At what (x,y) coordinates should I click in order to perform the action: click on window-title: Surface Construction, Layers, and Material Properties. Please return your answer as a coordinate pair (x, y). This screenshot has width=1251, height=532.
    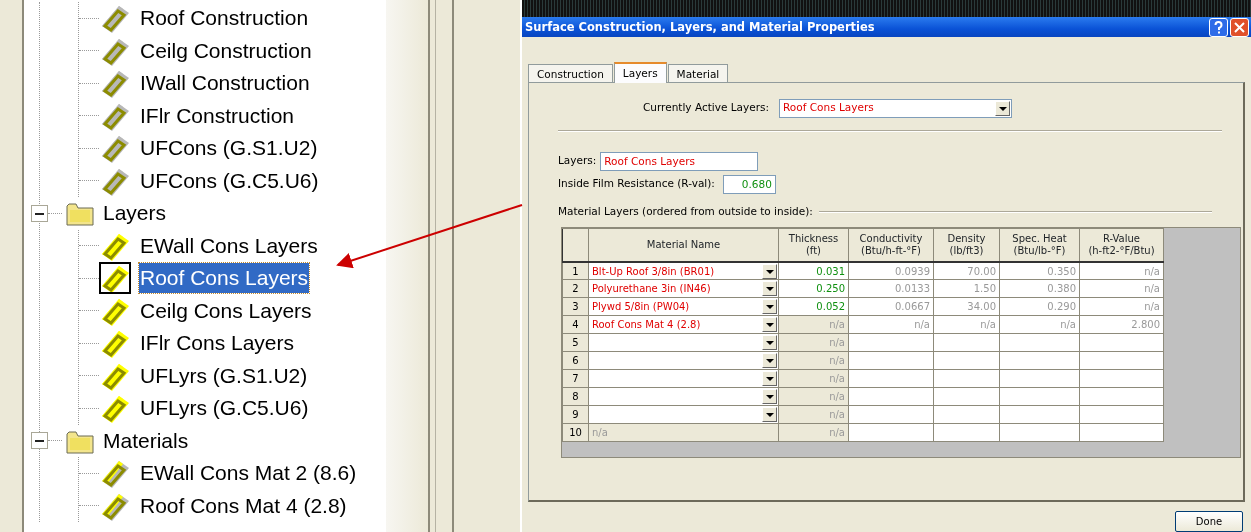
    Looking at the image, I should click on (700, 27).